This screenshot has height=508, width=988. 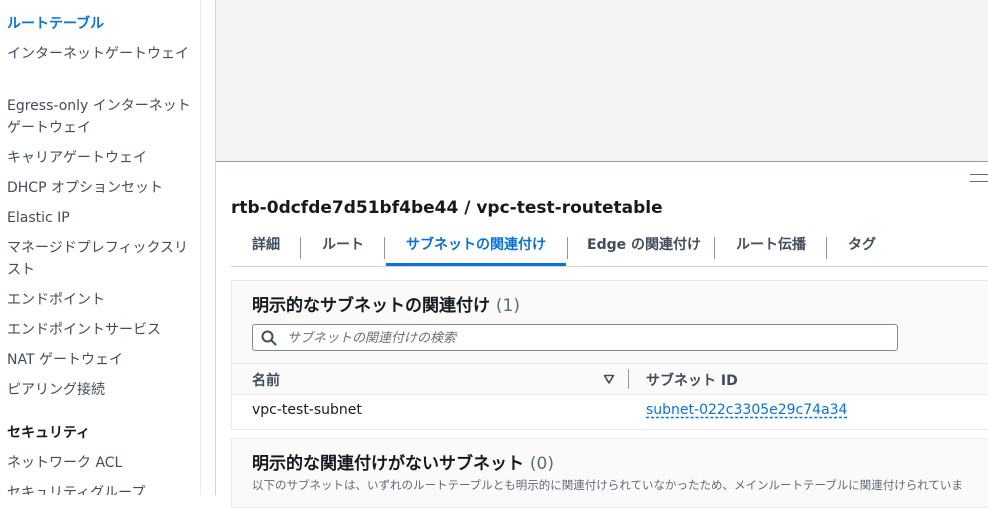 I want to click on column-header-name: 名前, so click(x=266, y=380).